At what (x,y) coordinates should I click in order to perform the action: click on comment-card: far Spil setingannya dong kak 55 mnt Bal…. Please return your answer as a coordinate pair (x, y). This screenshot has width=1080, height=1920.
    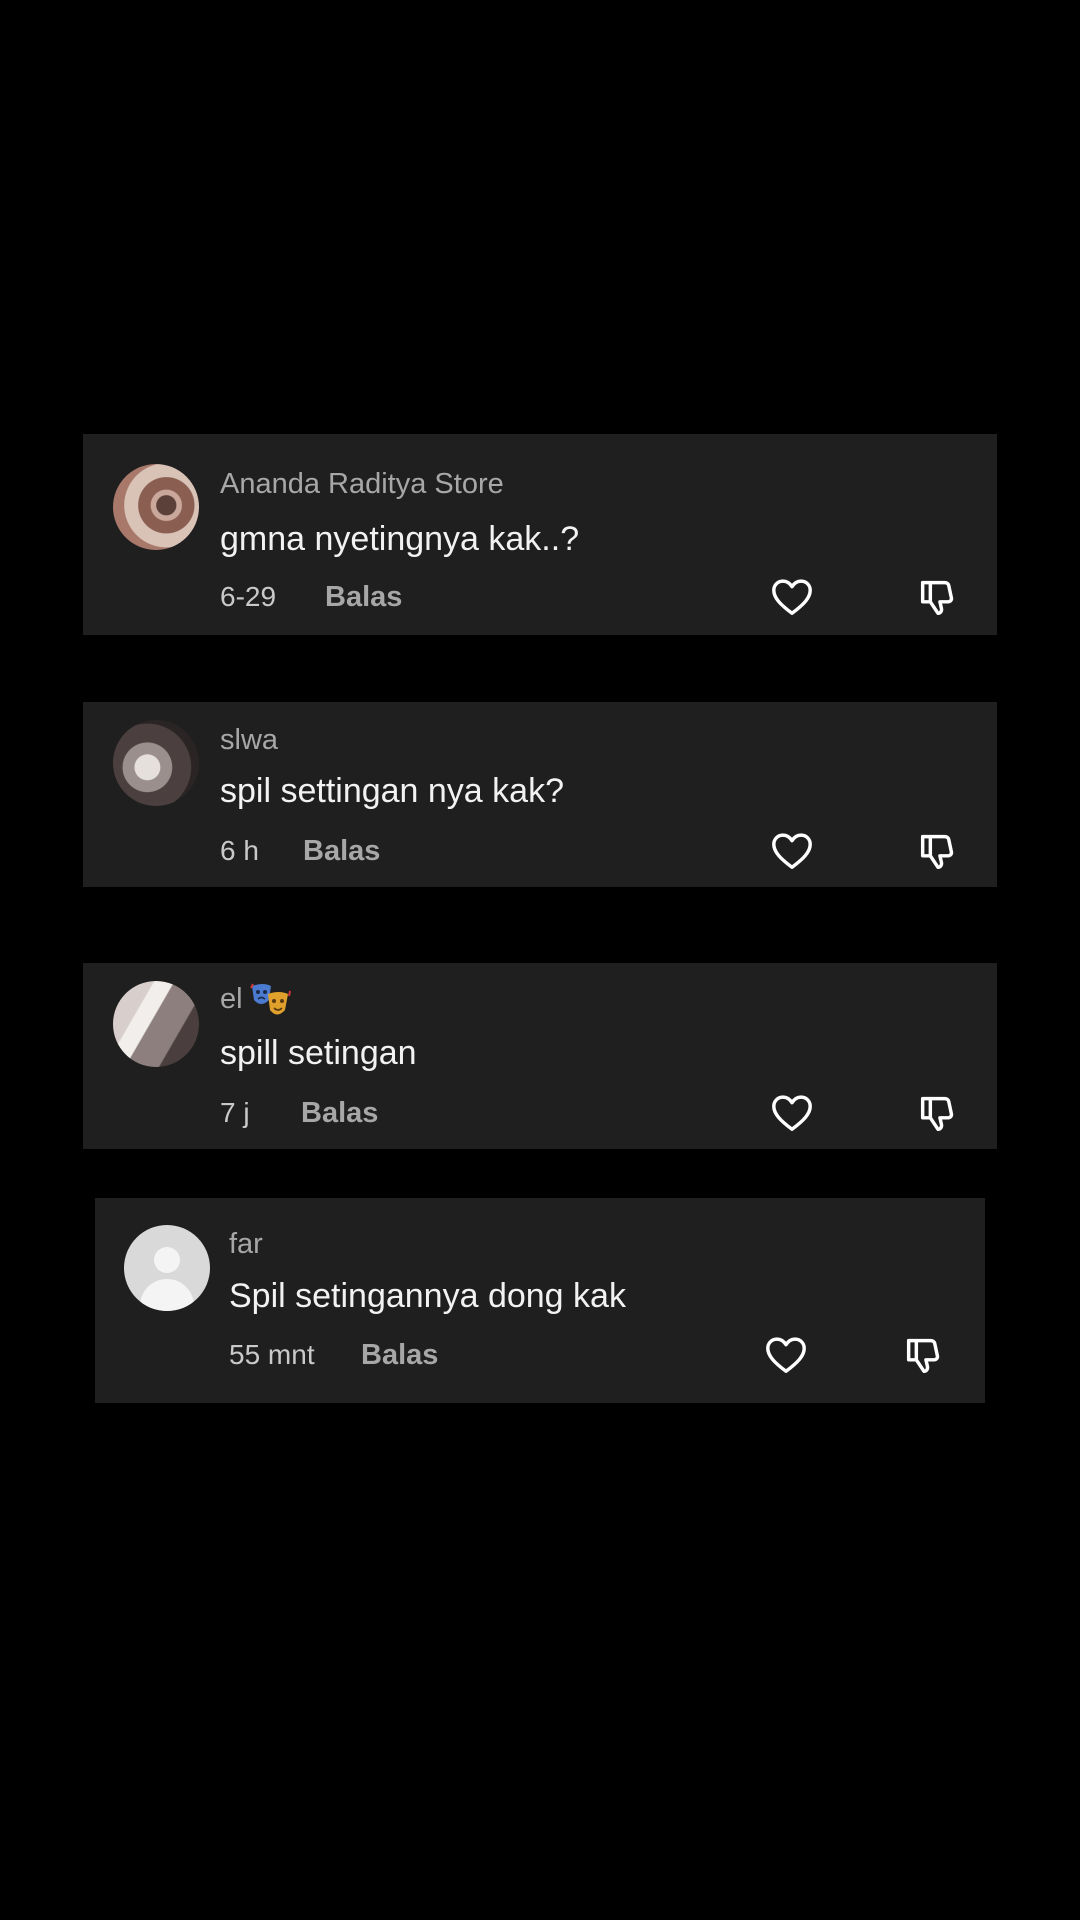
    Looking at the image, I should click on (540, 1300).